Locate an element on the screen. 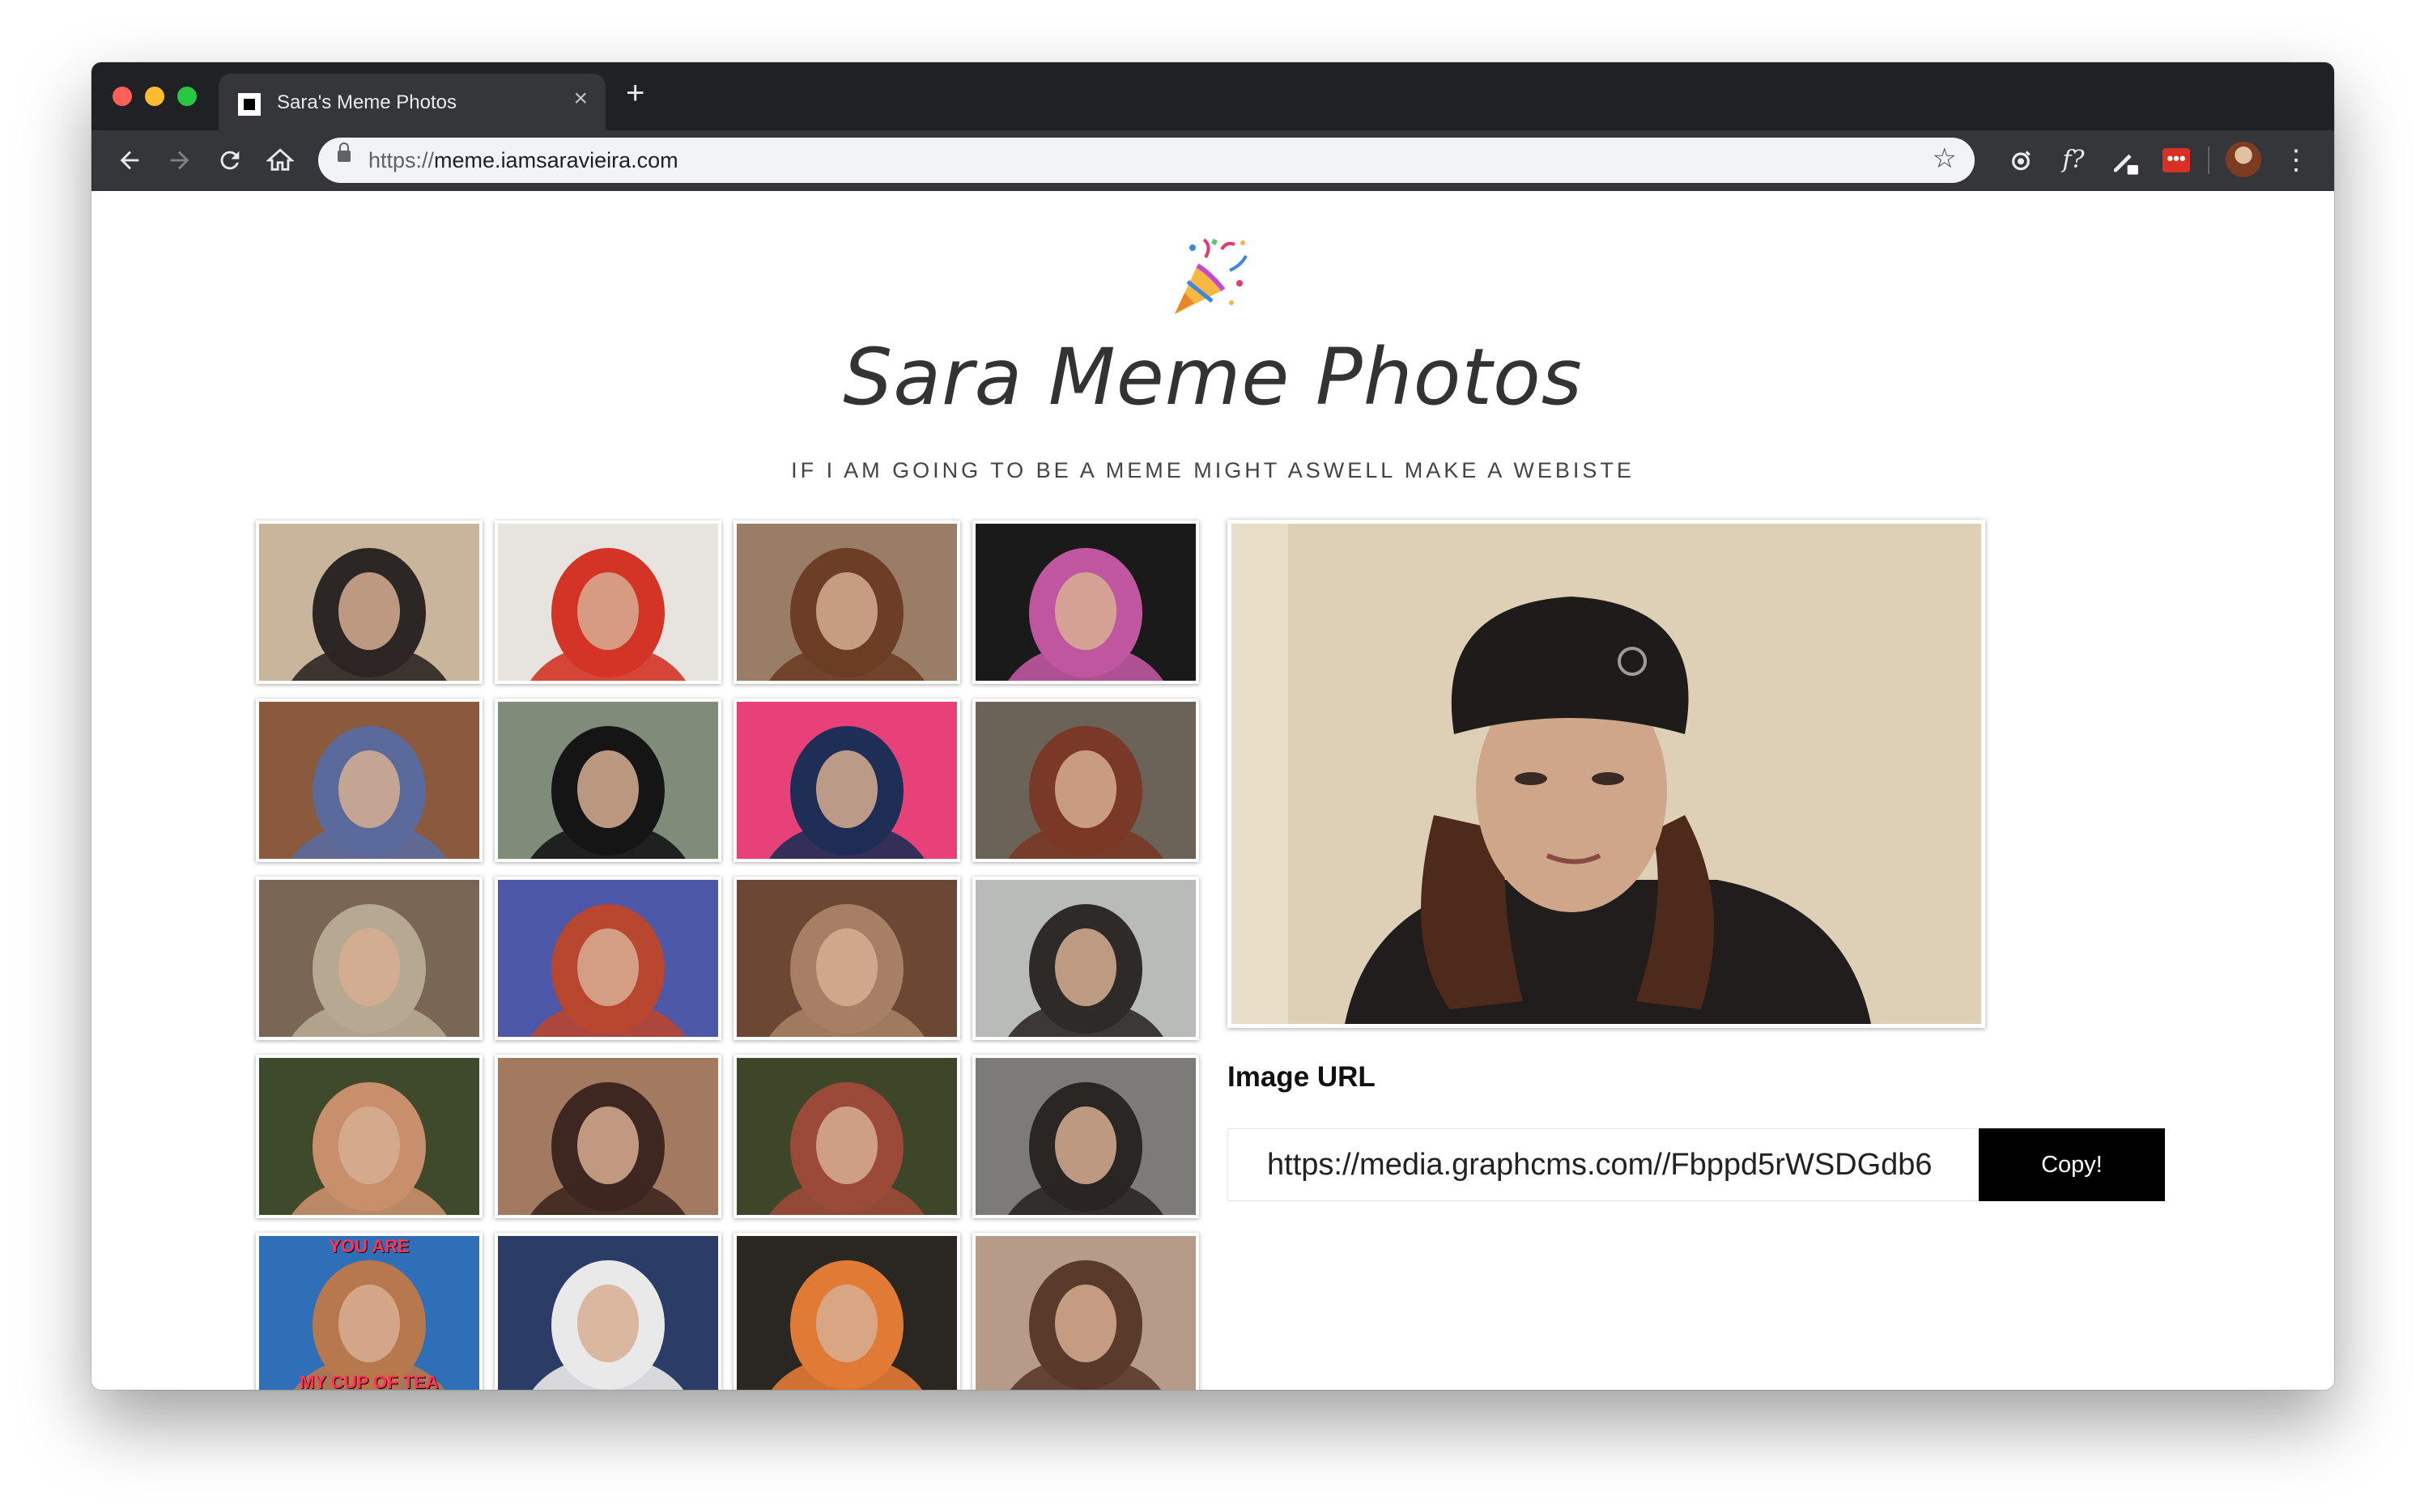  photo-closeup-frown is located at coordinates (847, 602).